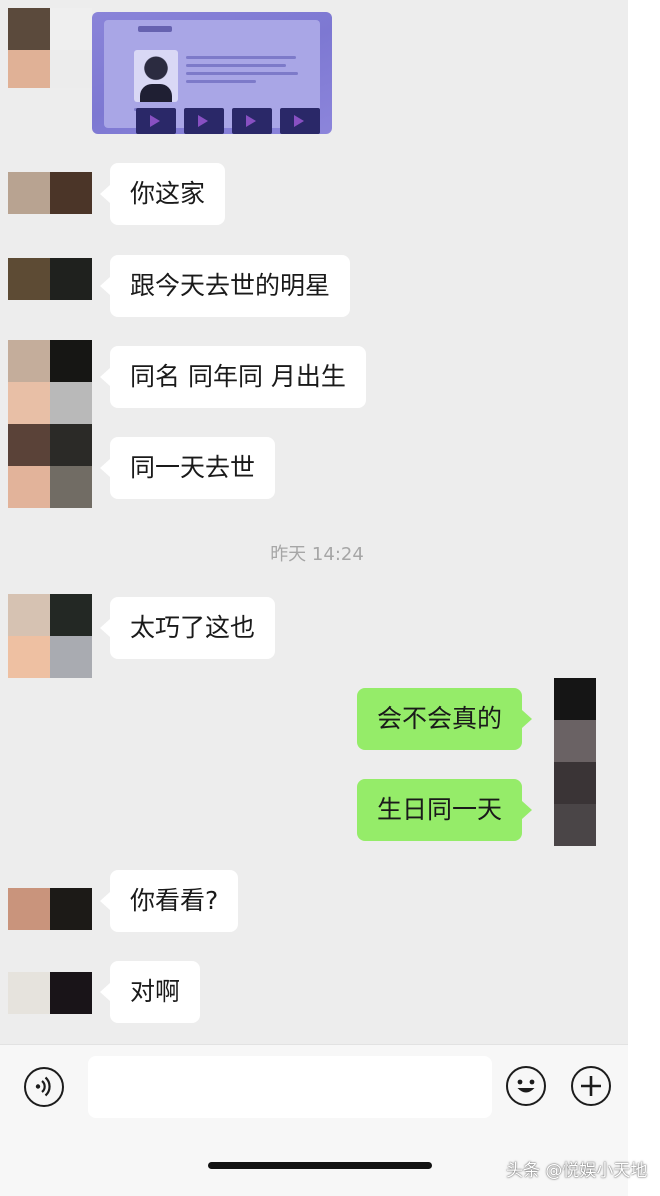 Image resolution: width=660 pixels, height=1196 pixels. I want to click on watermark: 头条 @悦娱小天地, so click(577, 1171).